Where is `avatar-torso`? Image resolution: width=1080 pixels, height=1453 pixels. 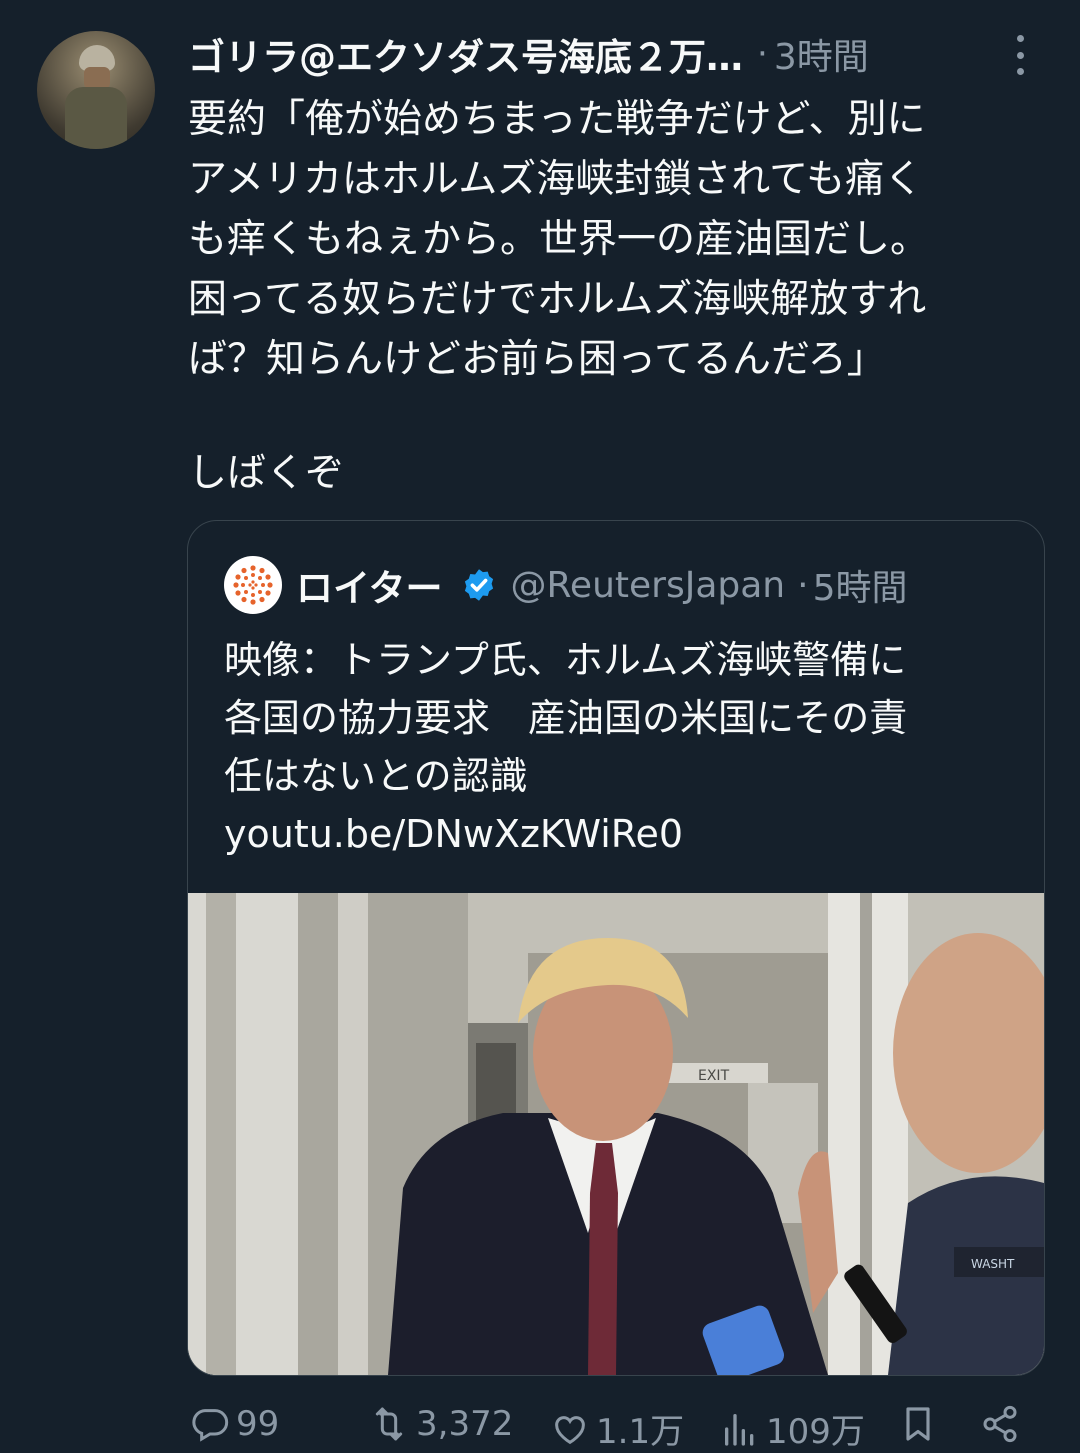
avatar-torso is located at coordinates (96, 118).